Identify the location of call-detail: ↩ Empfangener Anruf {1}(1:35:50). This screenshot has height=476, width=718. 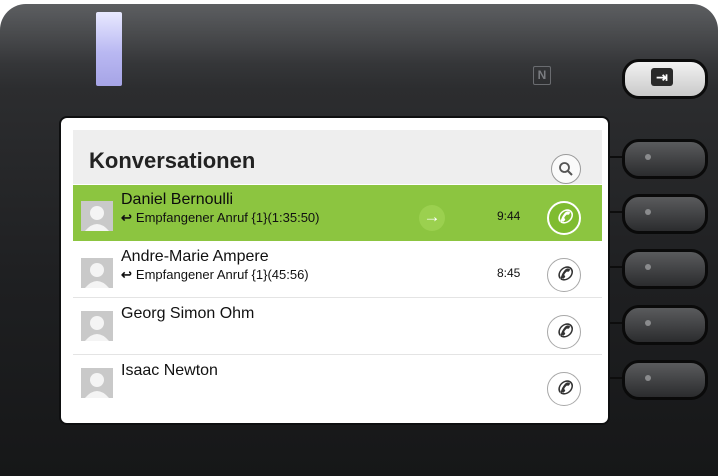
(220, 218).